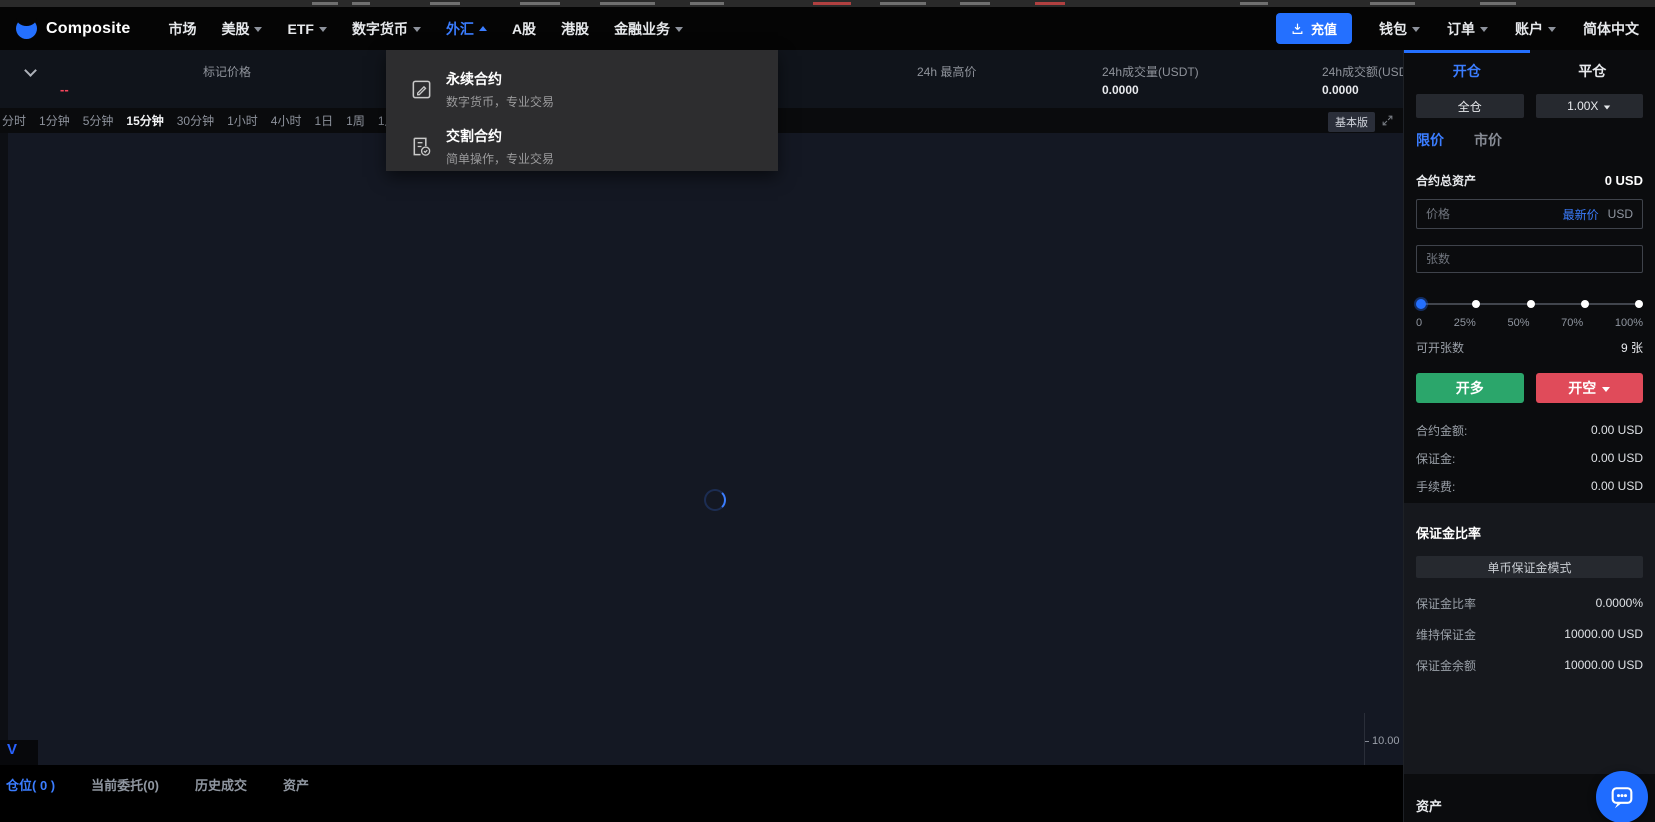  I want to click on total-assets-label: 合约总资产, so click(1446, 181).